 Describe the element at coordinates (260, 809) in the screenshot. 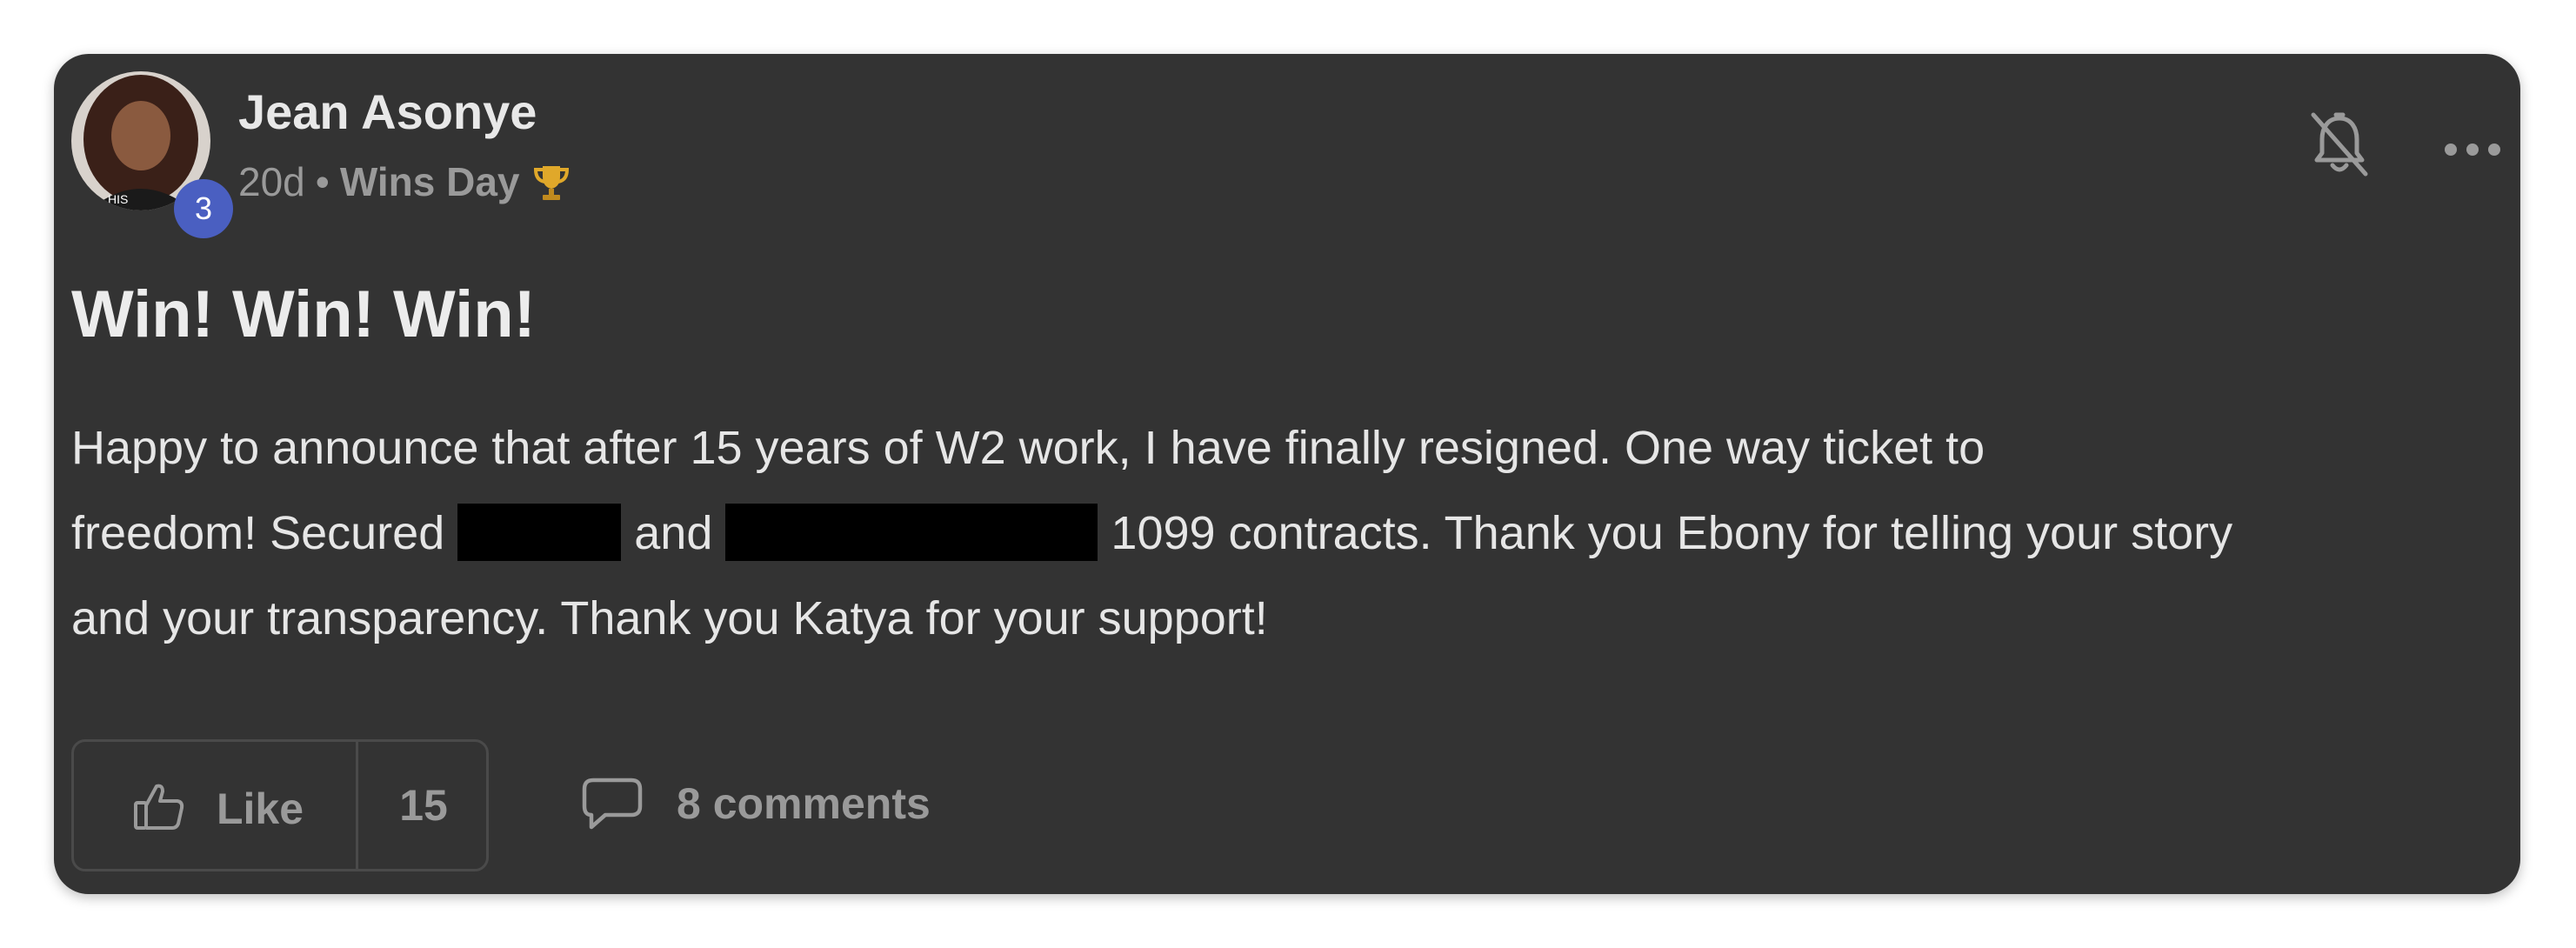

I see `like-label: Like` at that location.